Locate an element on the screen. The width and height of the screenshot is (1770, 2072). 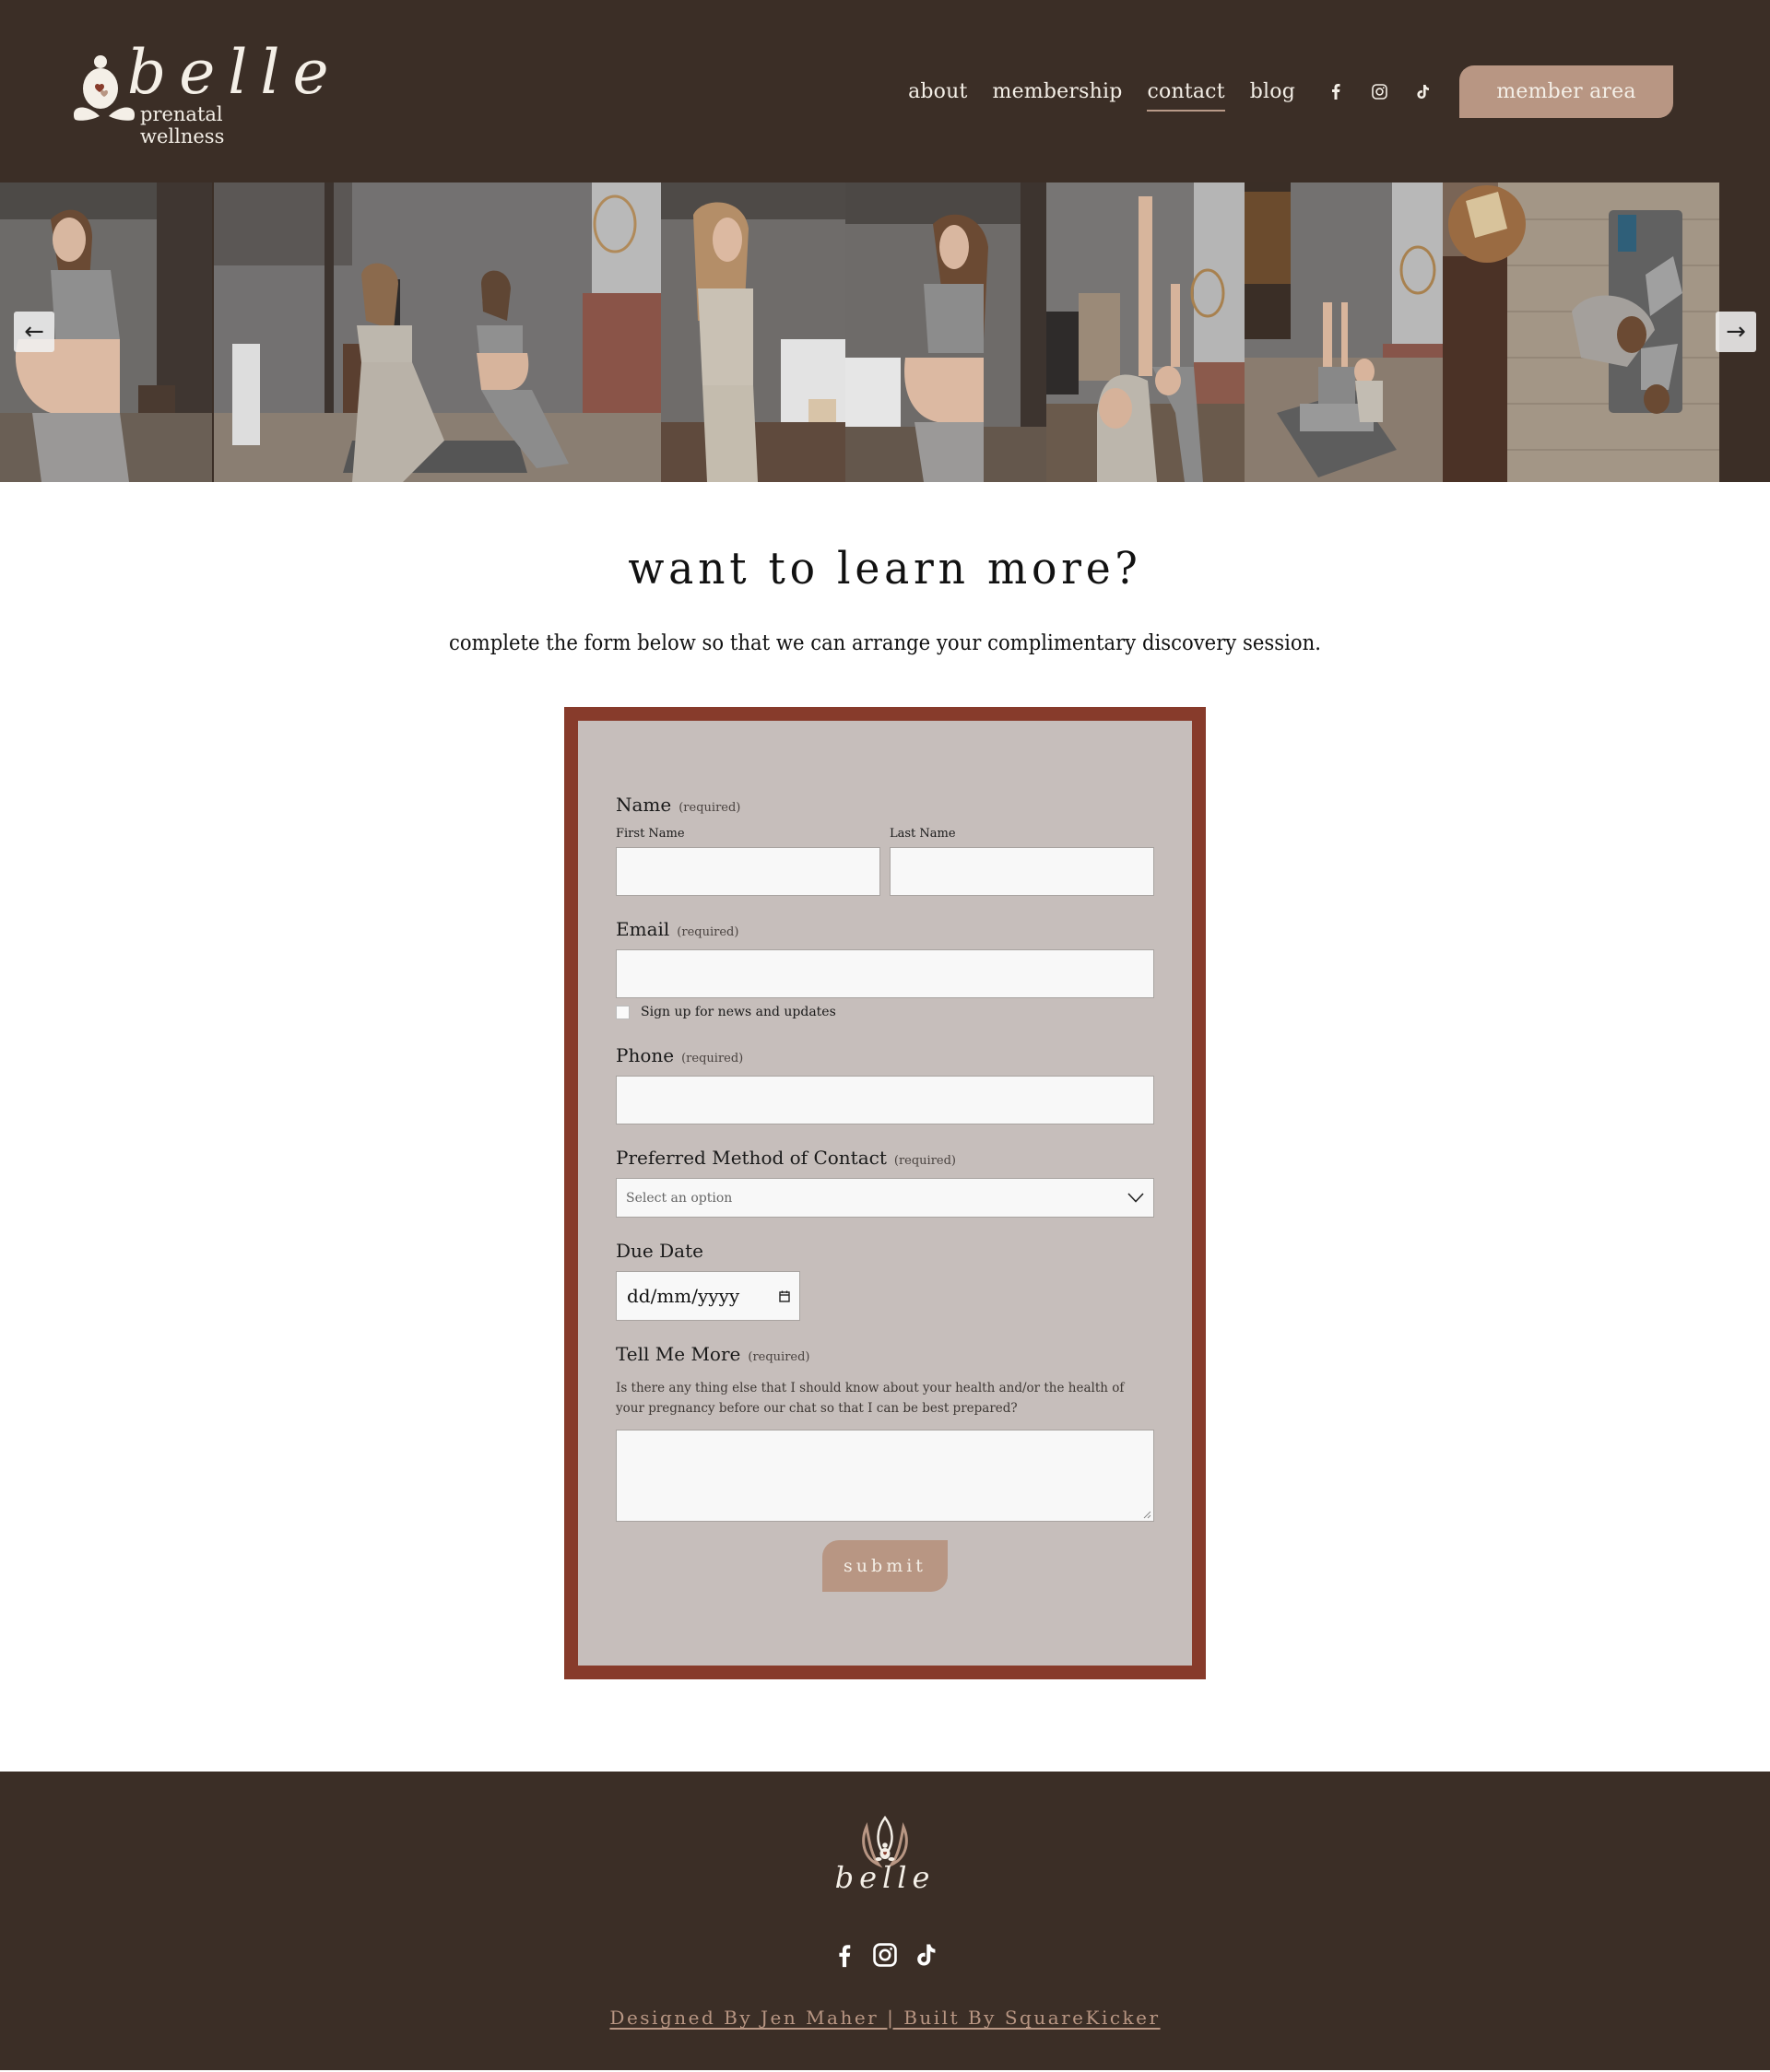
due-date-placeholder: dd/mm/yyyy is located at coordinates (683, 1296).